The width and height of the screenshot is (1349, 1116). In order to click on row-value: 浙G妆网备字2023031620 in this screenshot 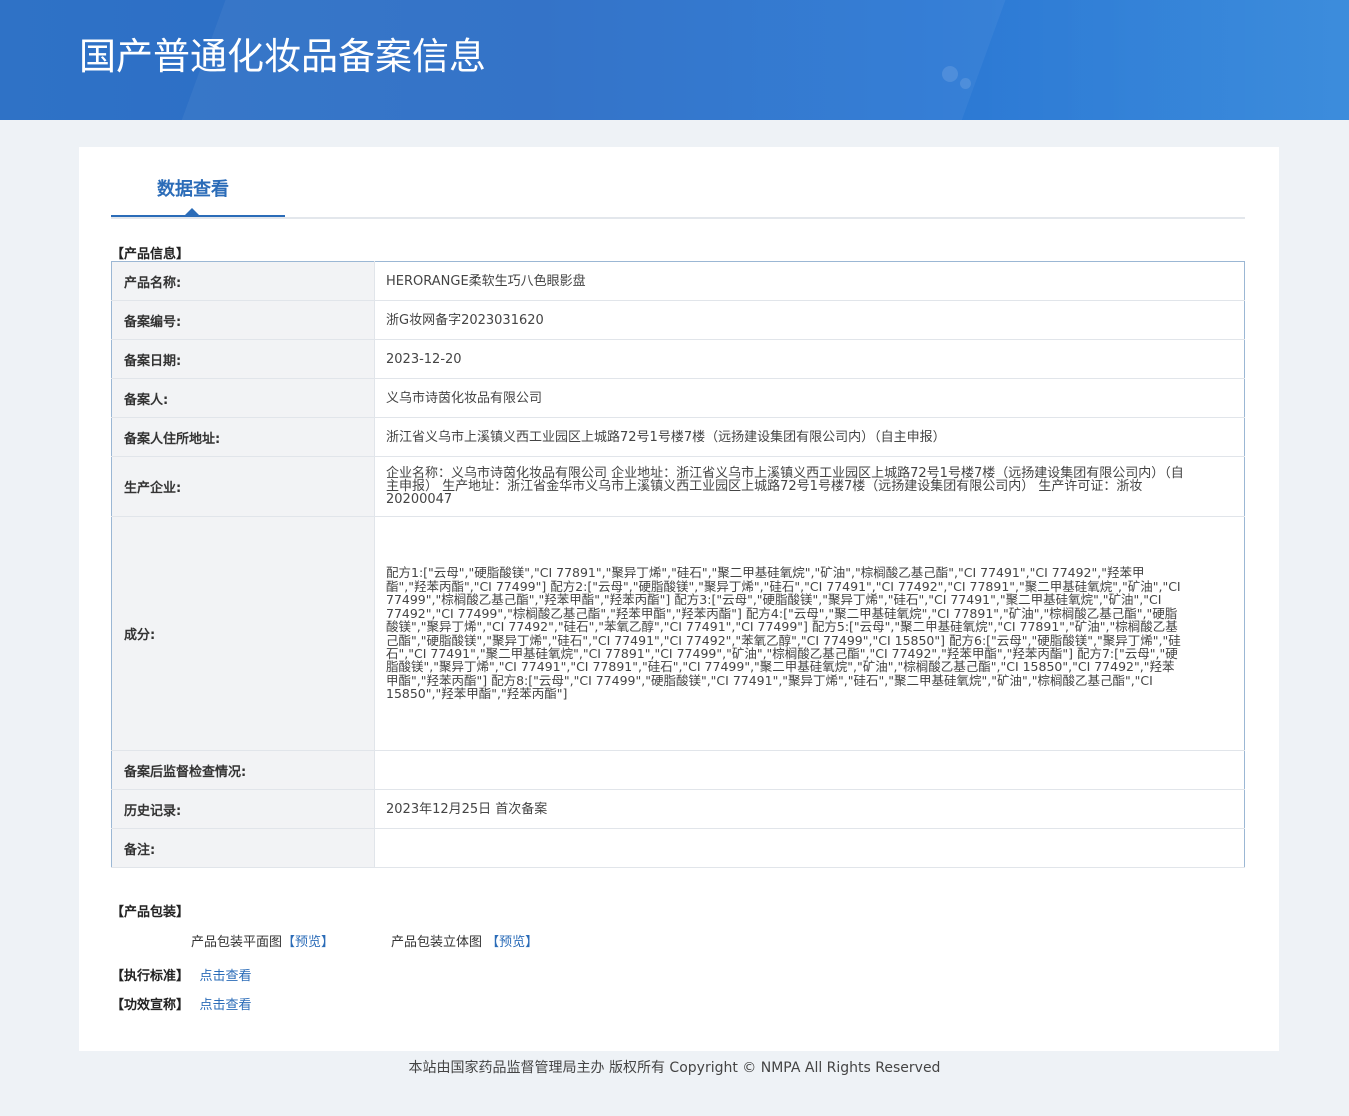, I will do `click(809, 320)`.